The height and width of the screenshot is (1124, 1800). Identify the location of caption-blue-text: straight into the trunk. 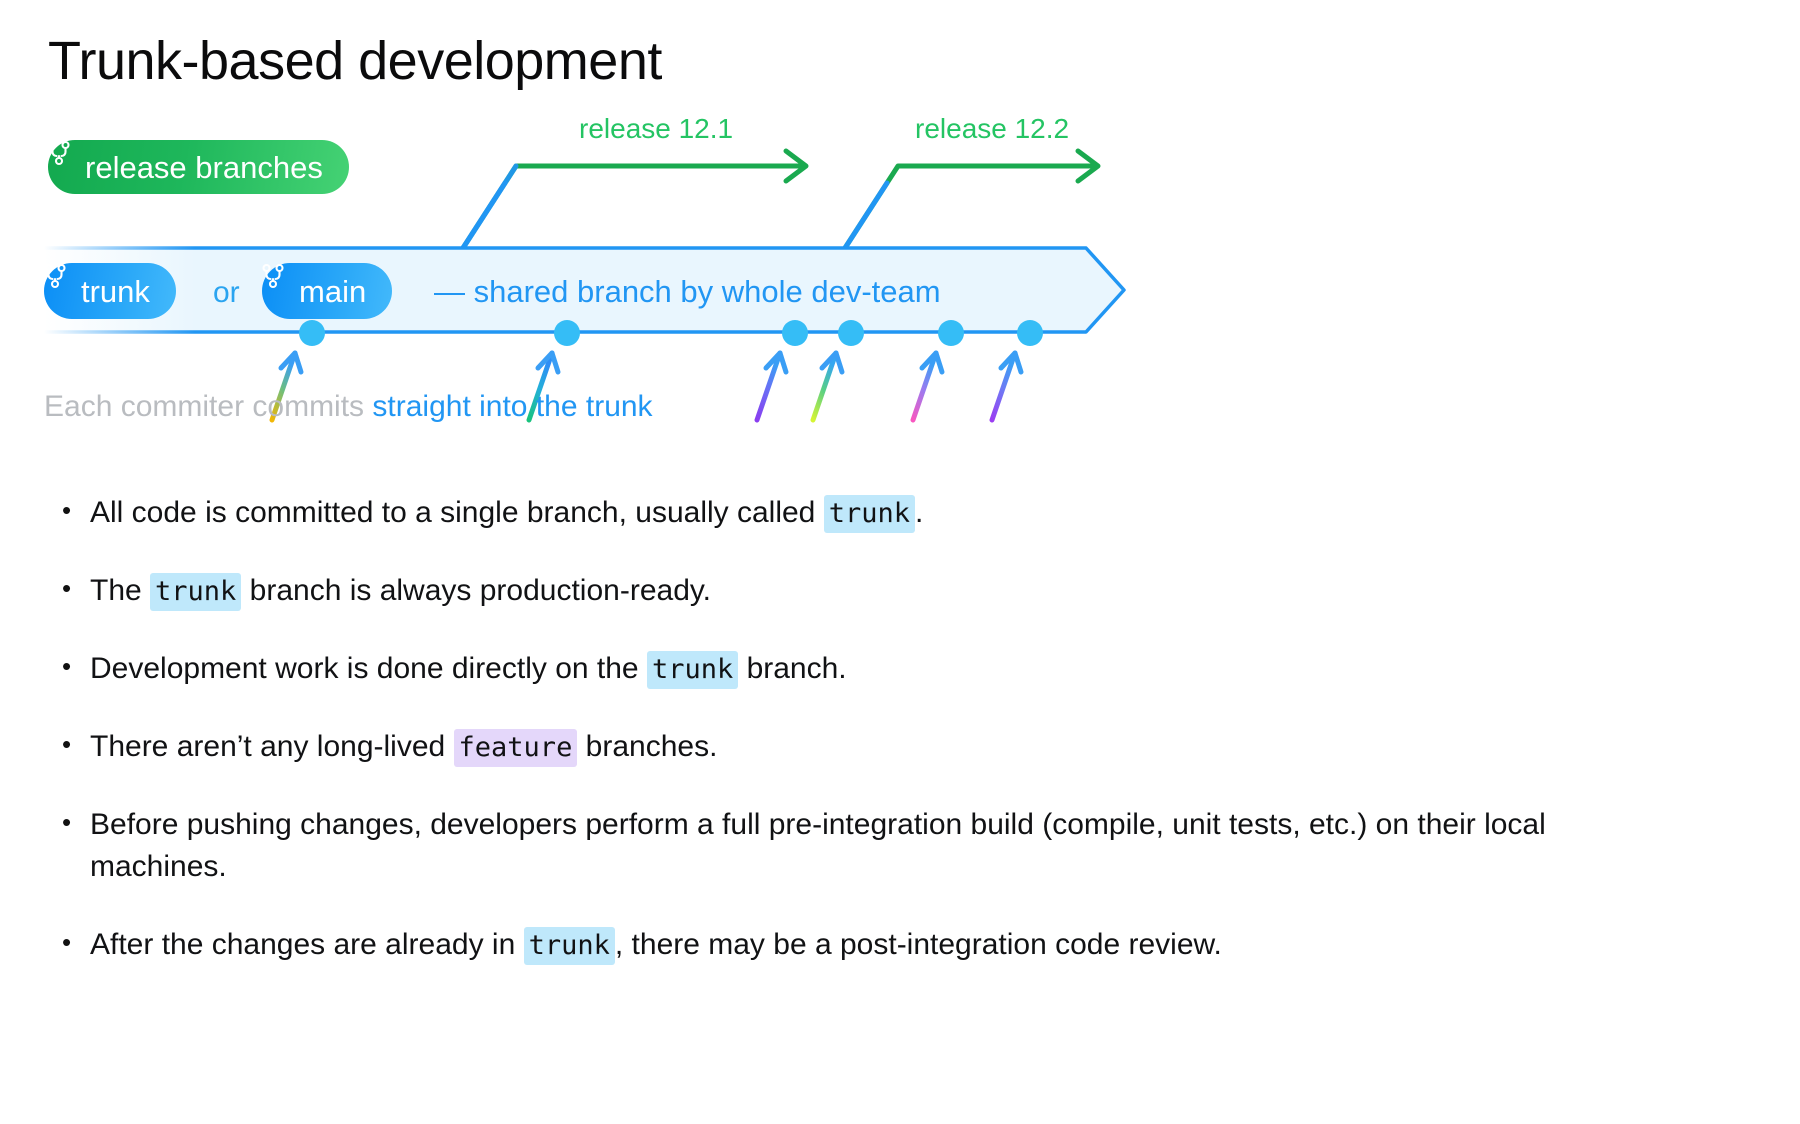
(512, 406).